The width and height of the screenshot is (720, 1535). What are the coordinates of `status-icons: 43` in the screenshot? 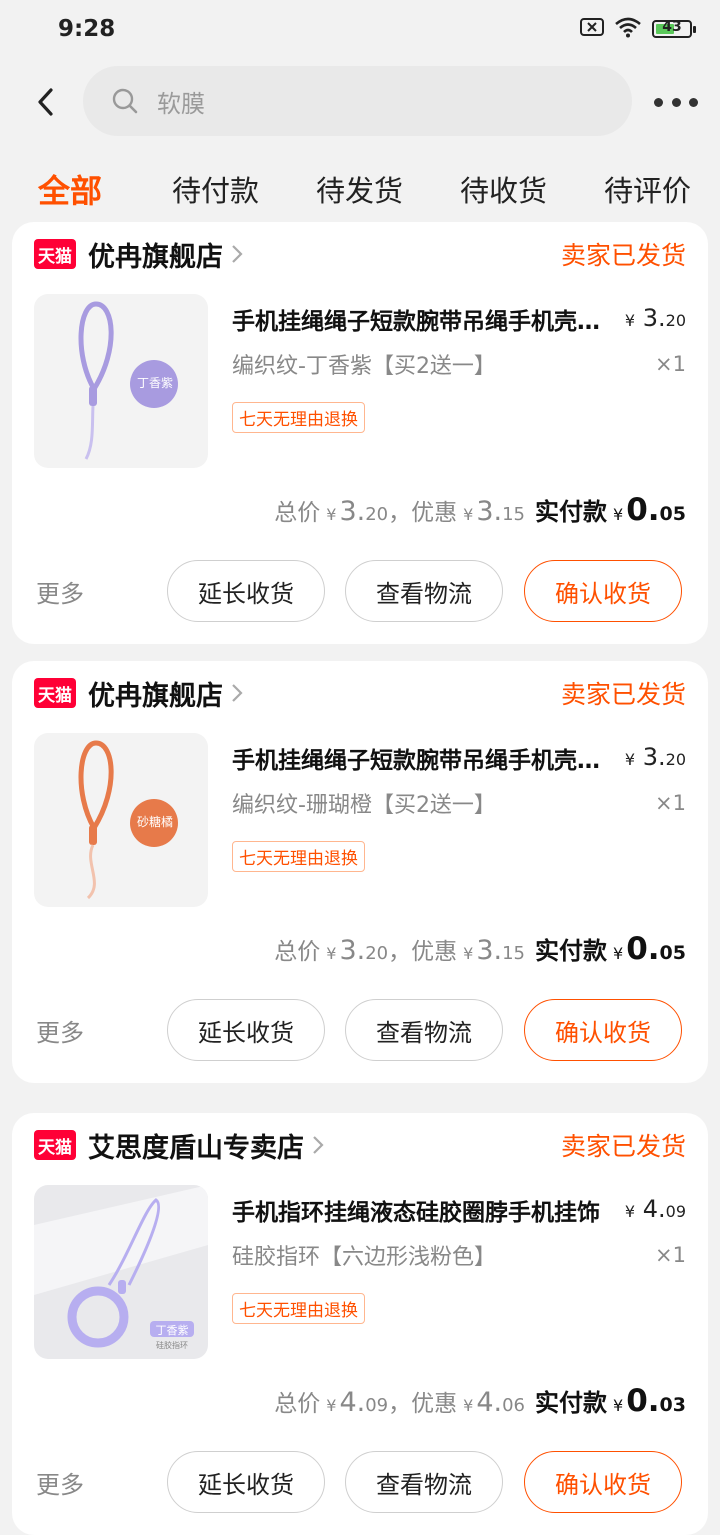 It's located at (638, 29).